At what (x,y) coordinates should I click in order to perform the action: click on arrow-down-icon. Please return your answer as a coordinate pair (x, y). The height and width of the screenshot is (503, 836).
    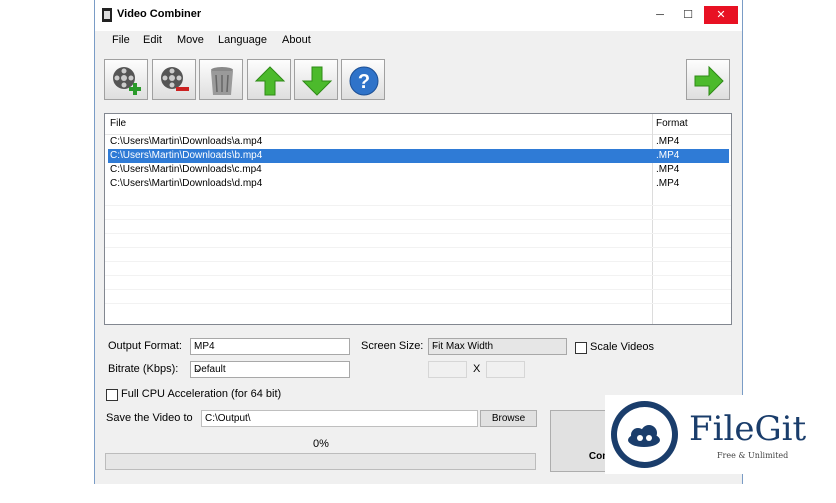
    Looking at the image, I should click on (317, 81).